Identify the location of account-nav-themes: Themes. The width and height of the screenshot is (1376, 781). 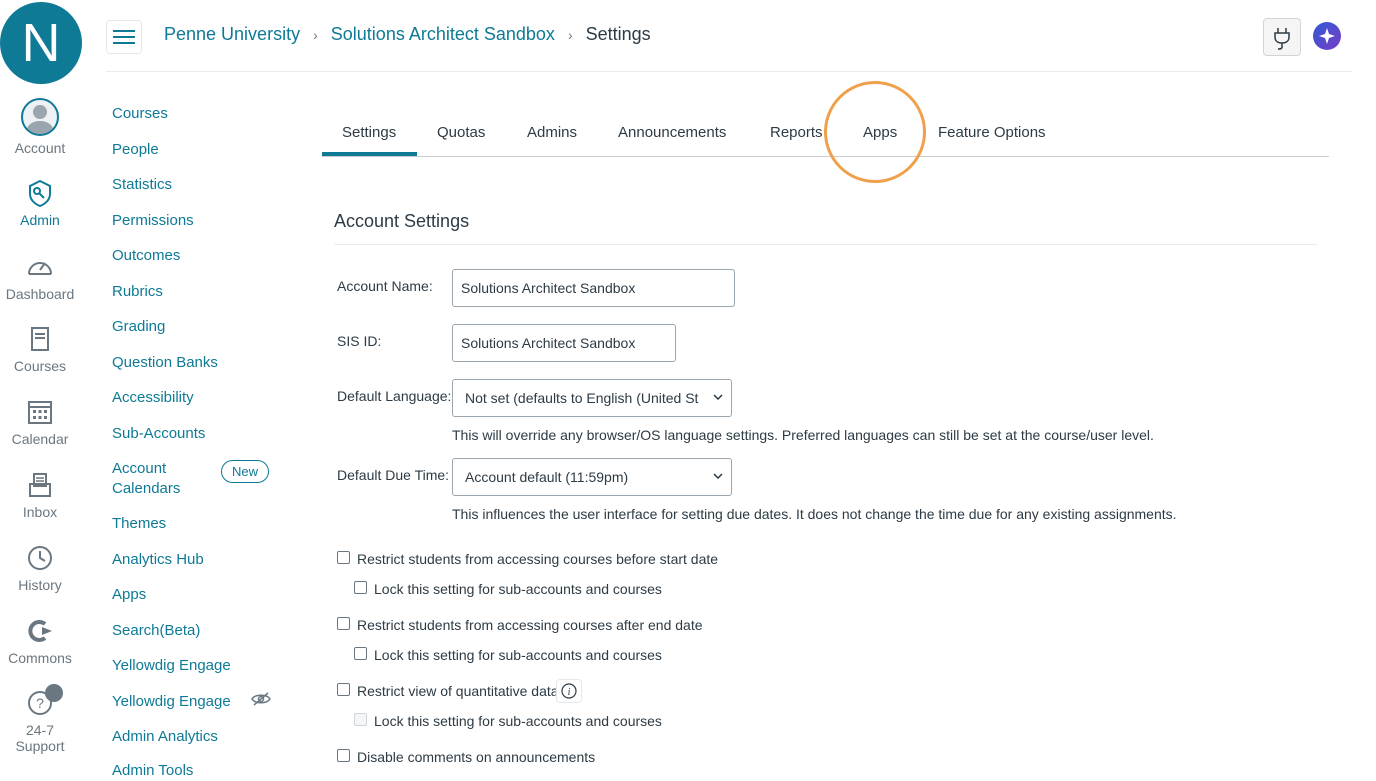
(139, 524).